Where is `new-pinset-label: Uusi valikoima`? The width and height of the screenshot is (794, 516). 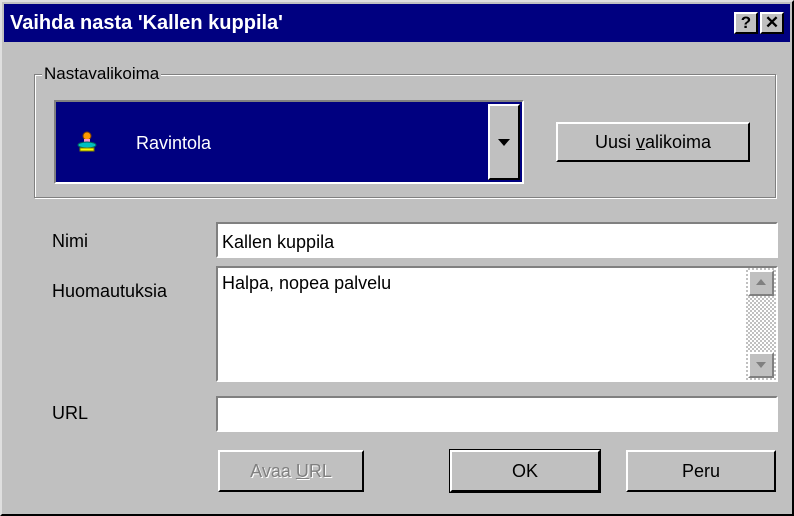
new-pinset-label: Uusi valikoima is located at coordinates (653, 142).